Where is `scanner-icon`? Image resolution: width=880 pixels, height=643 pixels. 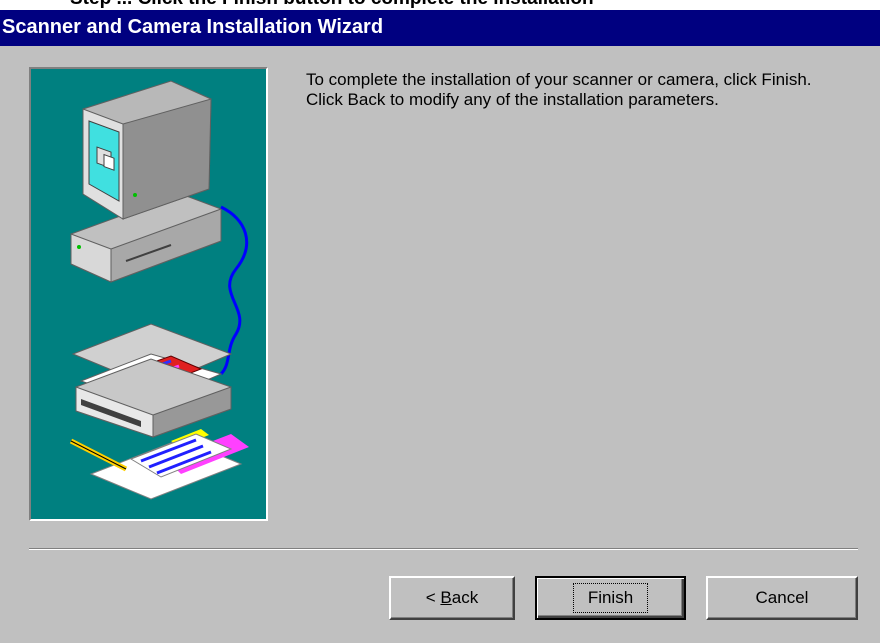
scanner-icon is located at coordinates (152, 380).